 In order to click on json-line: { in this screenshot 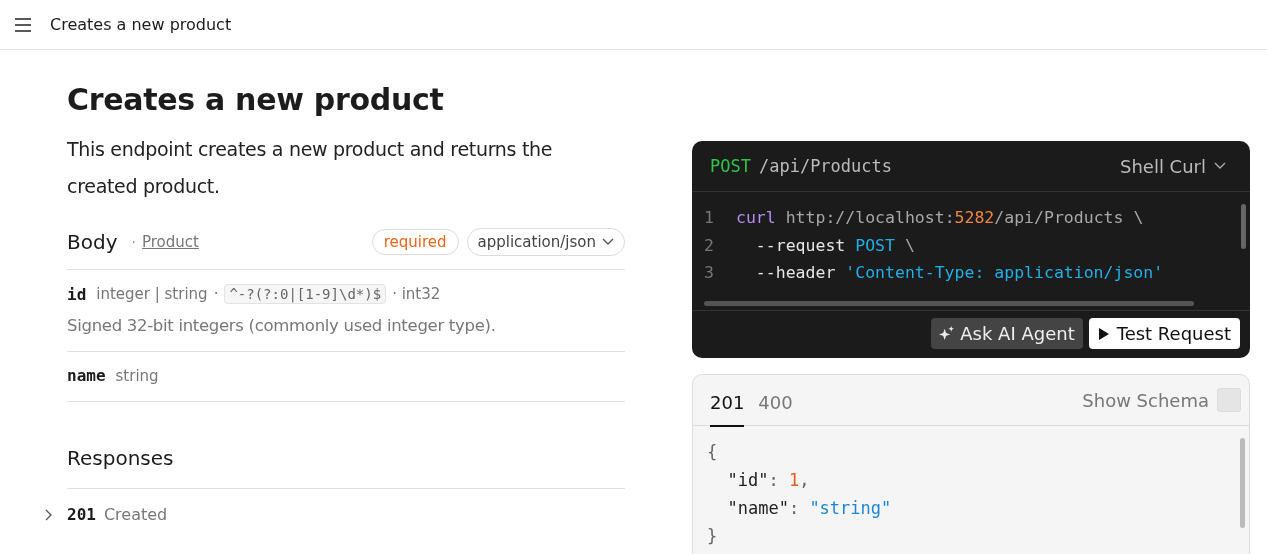, I will do `click(713, 452)`.